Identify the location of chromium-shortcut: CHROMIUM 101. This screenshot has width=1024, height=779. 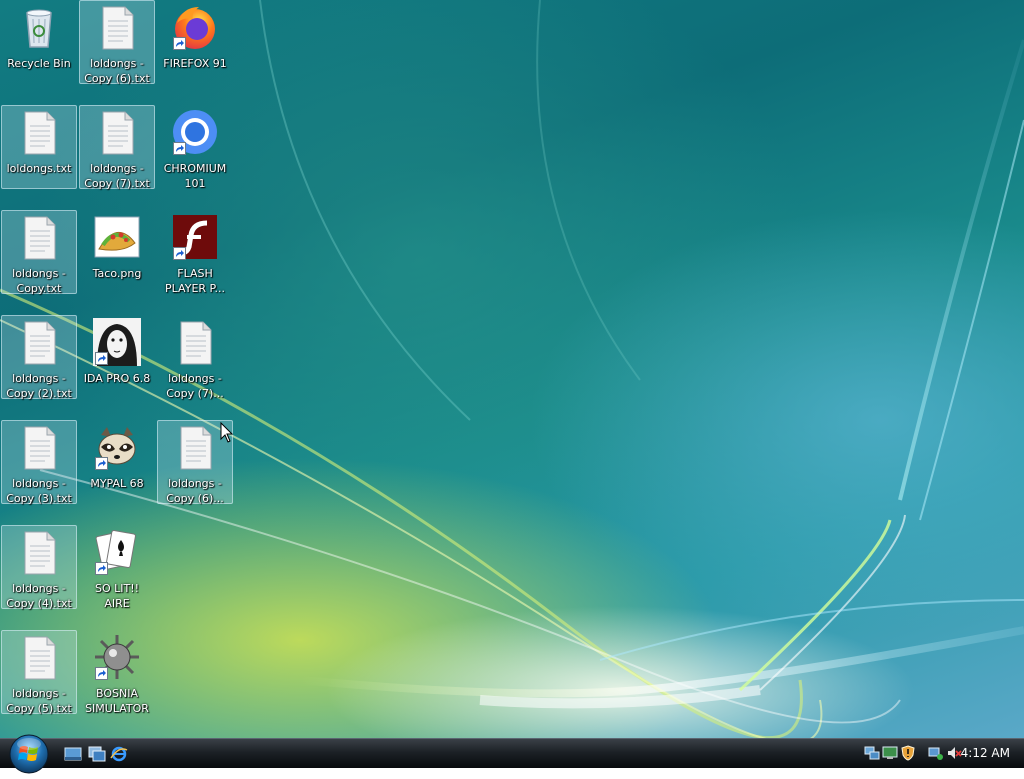
(195, 147).